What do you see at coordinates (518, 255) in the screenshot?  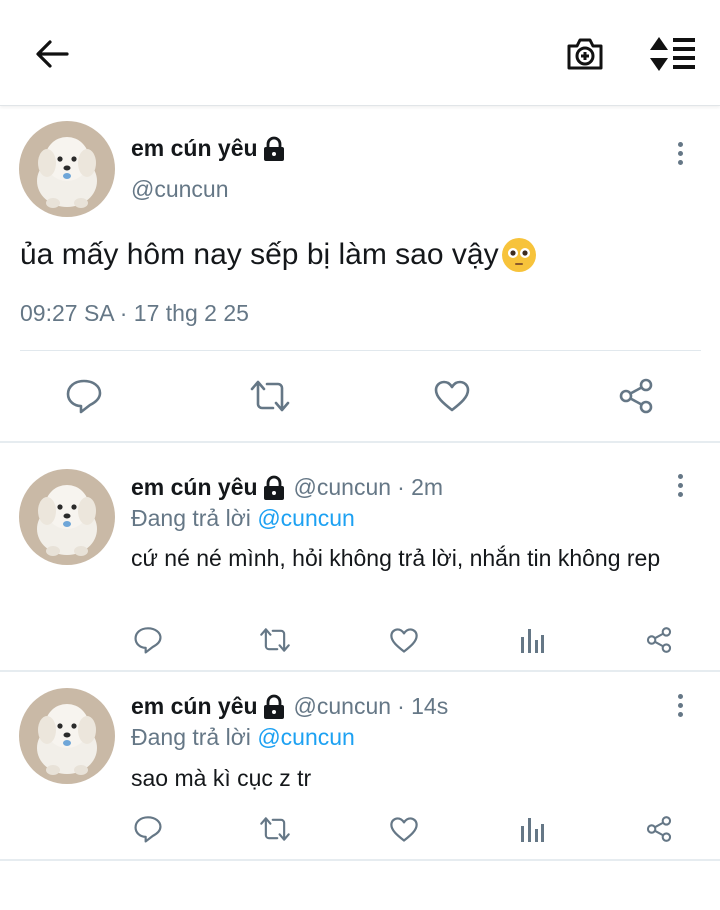 I see `flushed-face-emoji-icon` at bounding box center [518, 255].